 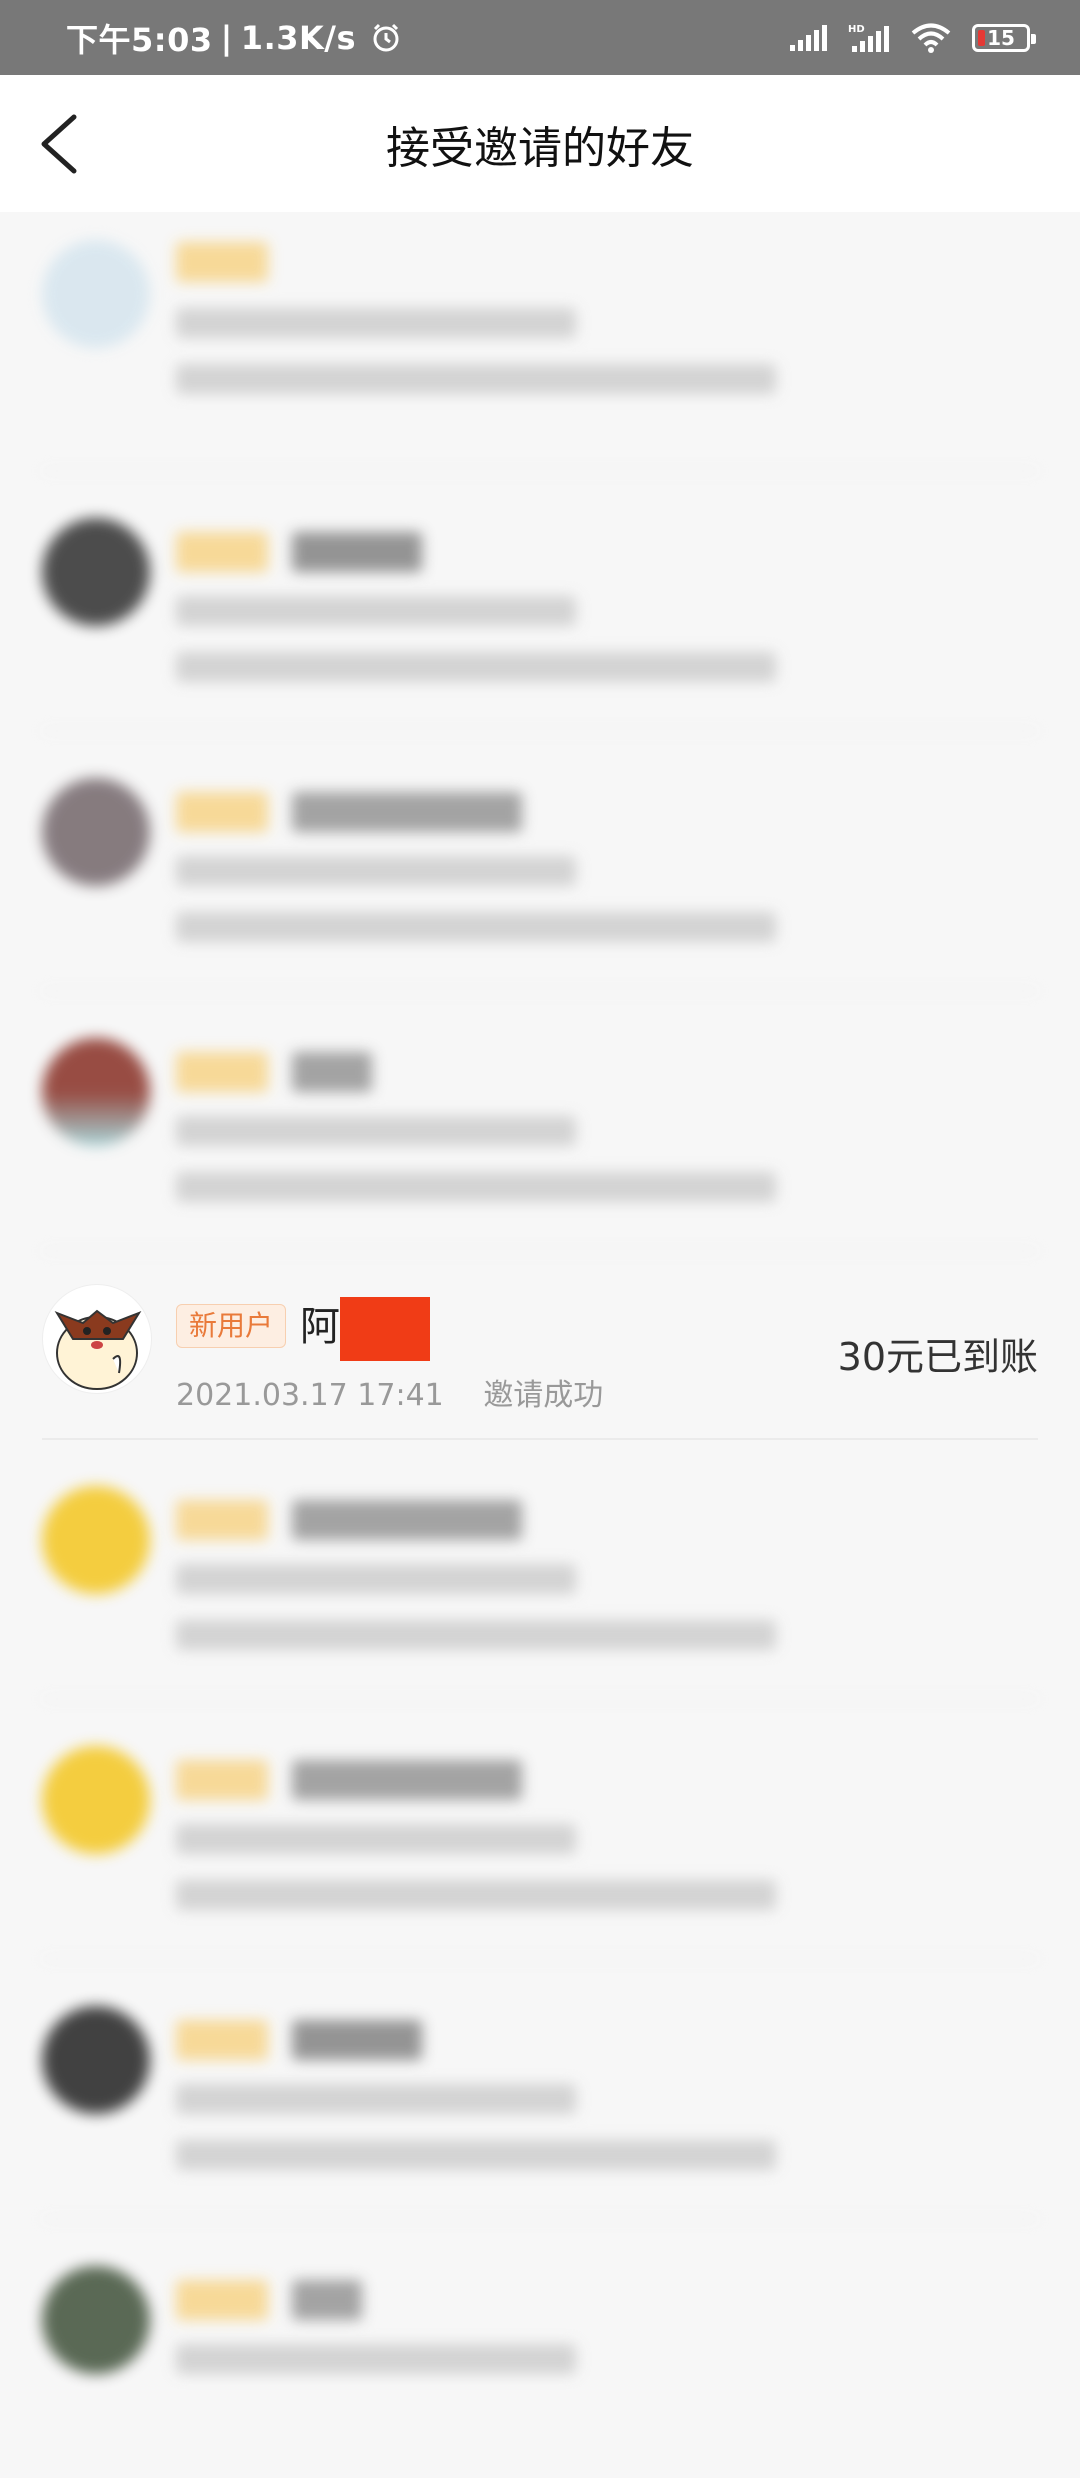 What do you see at coordinates (386, 37) in the screenshot?
I see `alarm-icon` at bounding box center [386, 37].